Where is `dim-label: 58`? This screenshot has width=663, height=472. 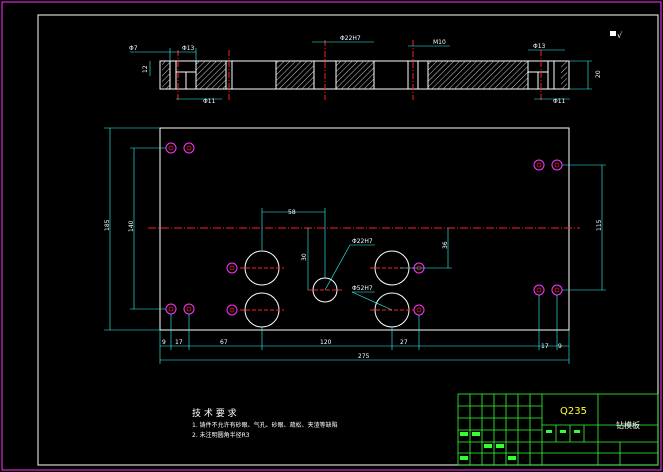
dim-label: 58 is located at coordinates (292, 212).